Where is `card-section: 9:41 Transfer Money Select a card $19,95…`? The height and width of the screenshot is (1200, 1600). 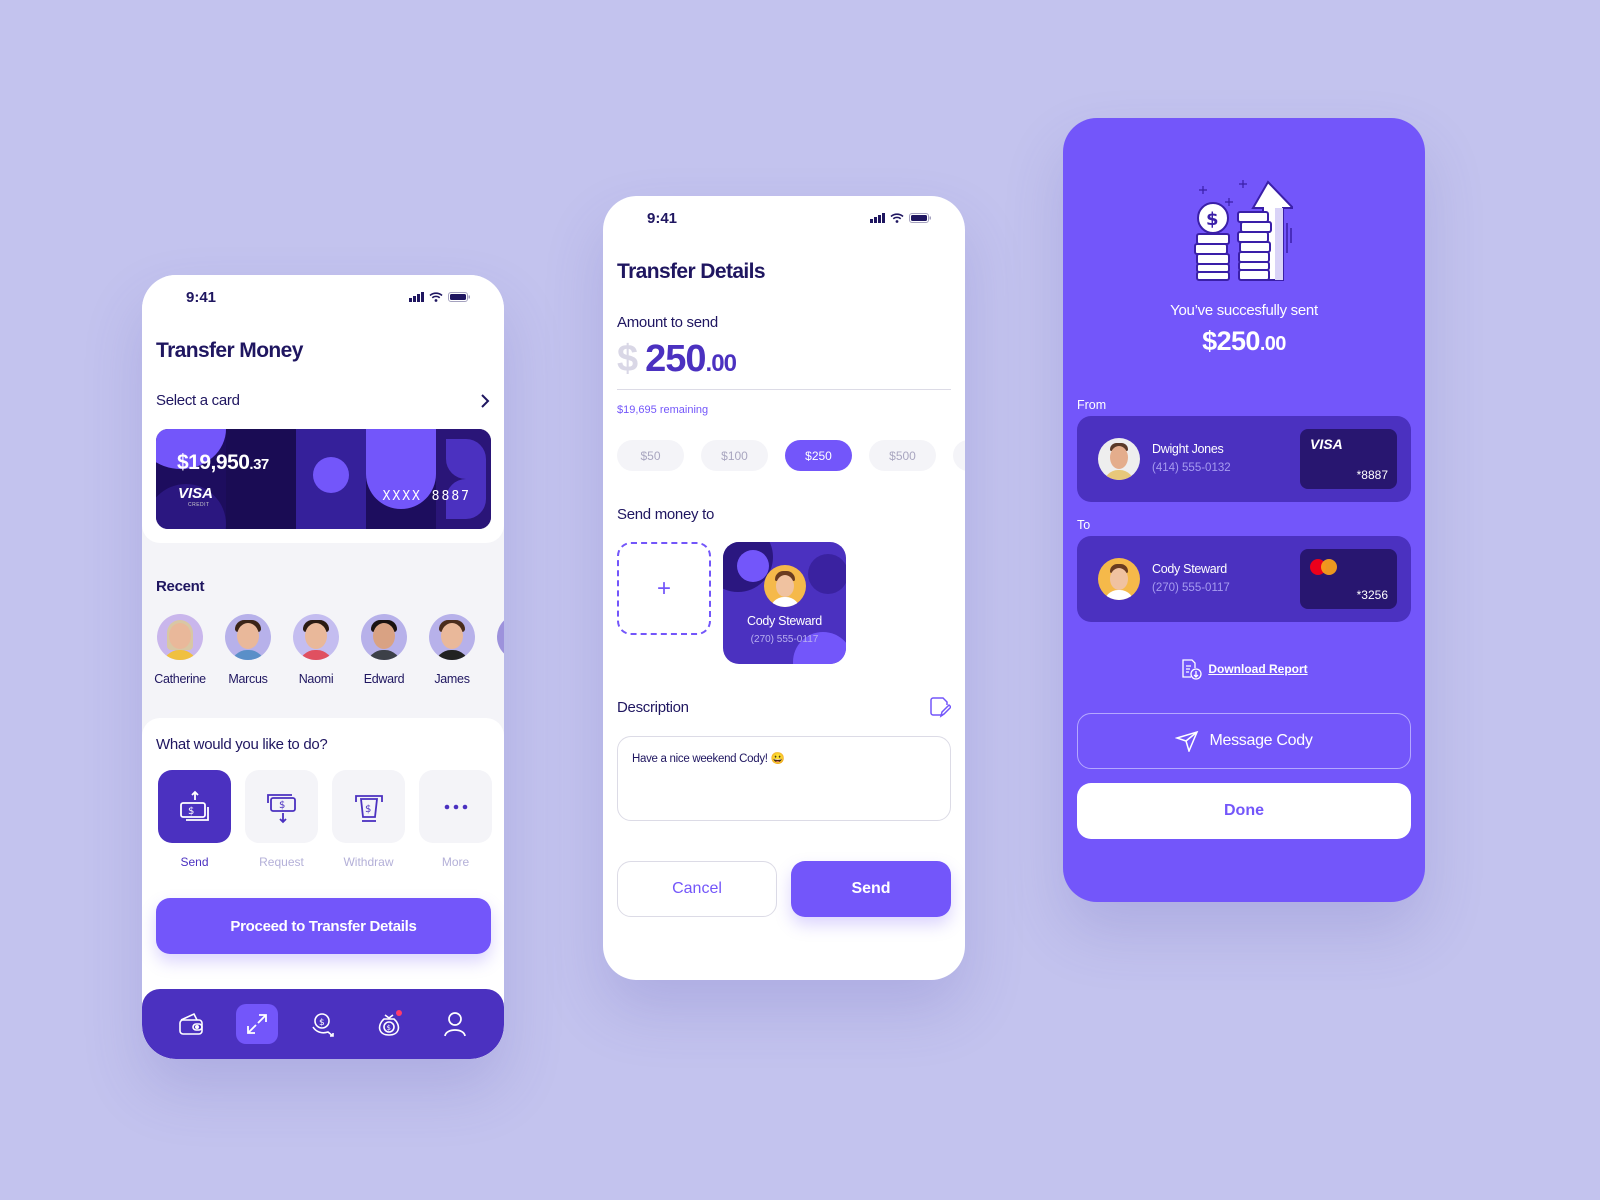 card-section: 9:41 Transfer Money Select a card $19,95… is located at coordinates (323, 409).